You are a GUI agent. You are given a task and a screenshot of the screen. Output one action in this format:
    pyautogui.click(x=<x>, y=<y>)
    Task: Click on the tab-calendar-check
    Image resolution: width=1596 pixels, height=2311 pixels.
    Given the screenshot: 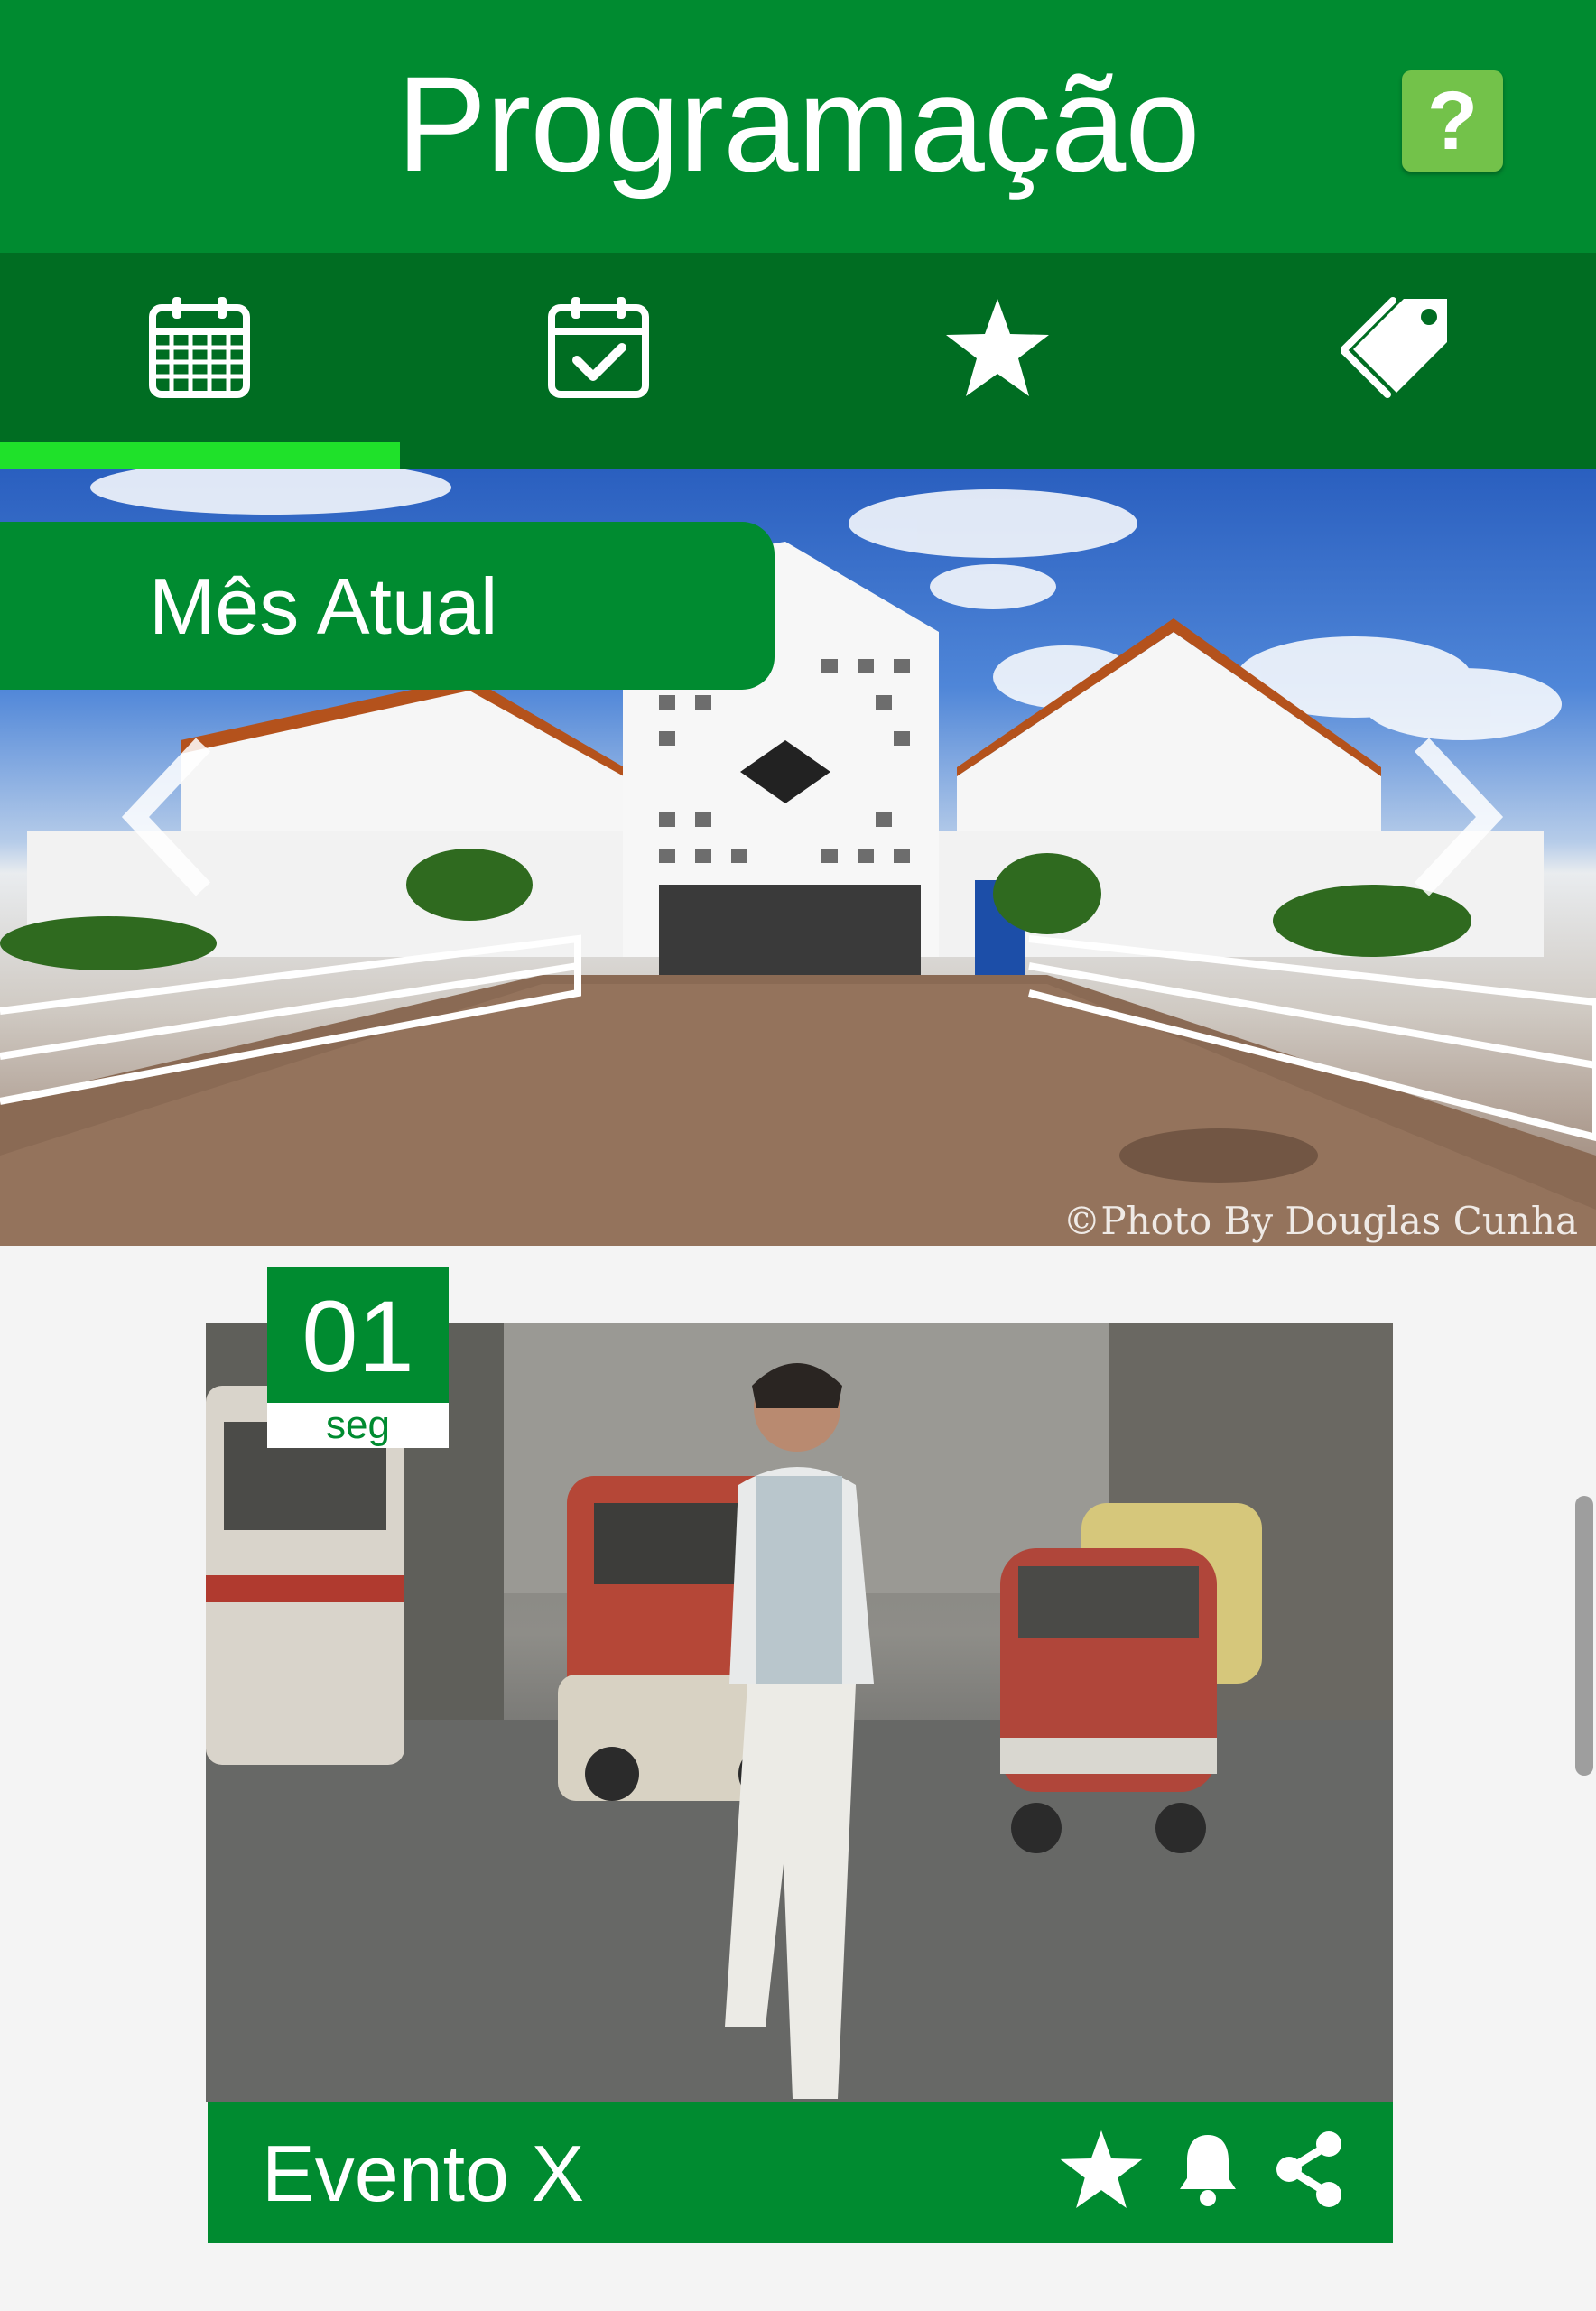 What is the action you would take?
    pyautogui.click(x=598, y=361)
    